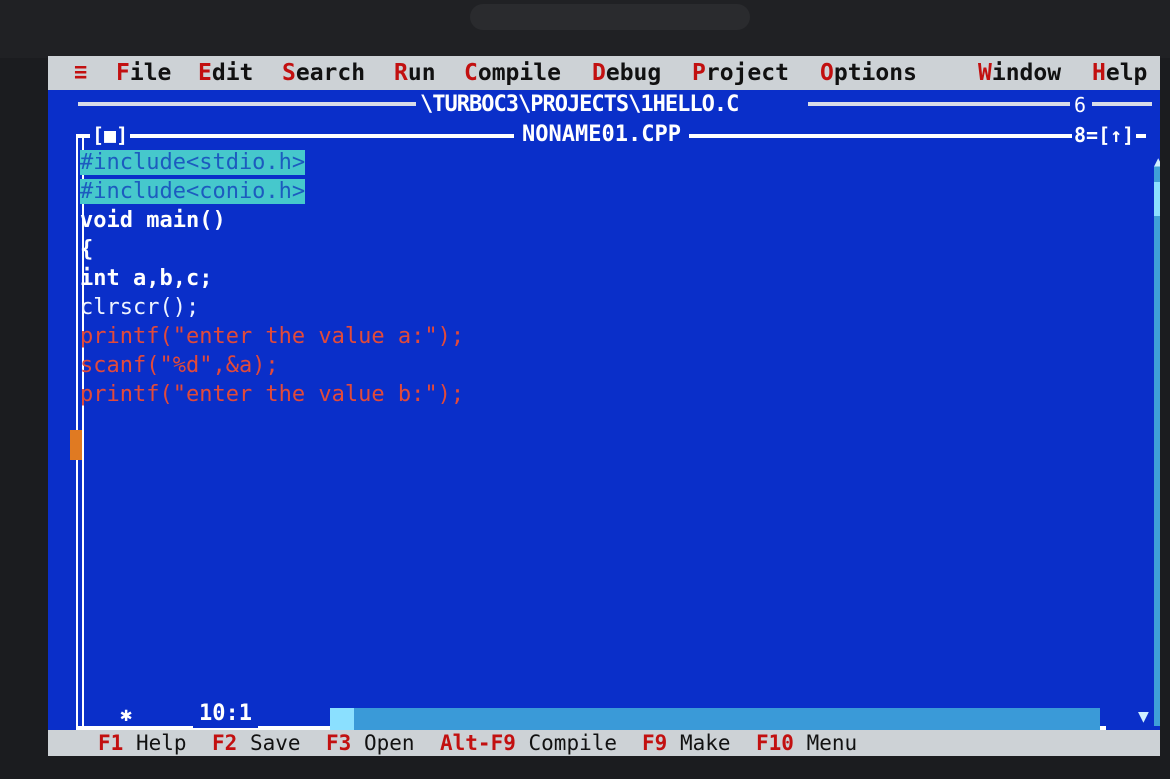 This screenshot has width=1170, height=779. Describe the element at coordinates (715, 719) in the screenshot. I see `horizontal-scrollbar` at that location.